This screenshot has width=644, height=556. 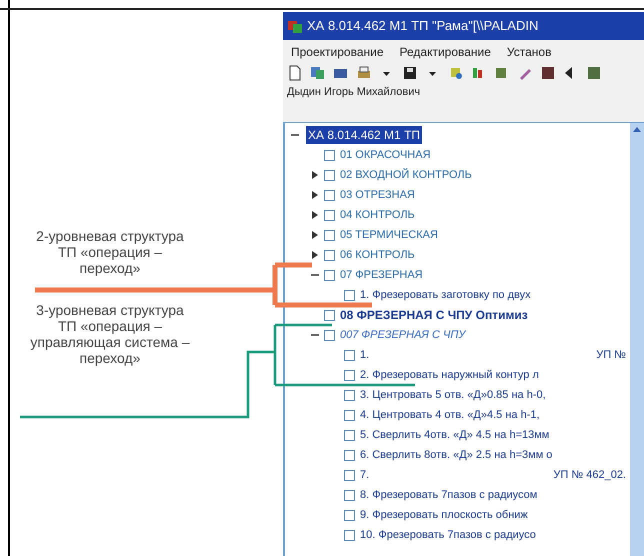 What do you see at coordinates (337, 51) in the screenshot?
I see `menu-item: Проектирование` at bounding box center [337, 51].